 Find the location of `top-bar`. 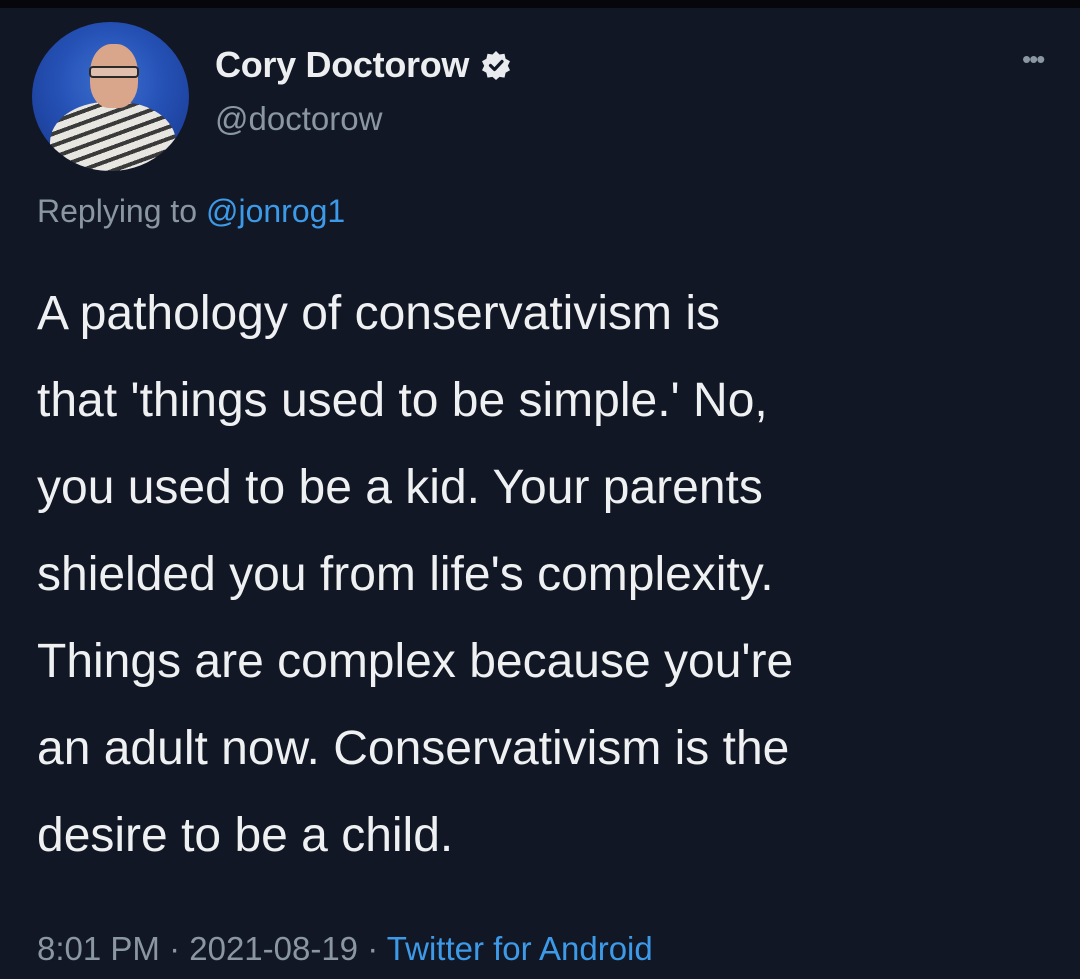

top-bar is located at coordinates (540, 4).